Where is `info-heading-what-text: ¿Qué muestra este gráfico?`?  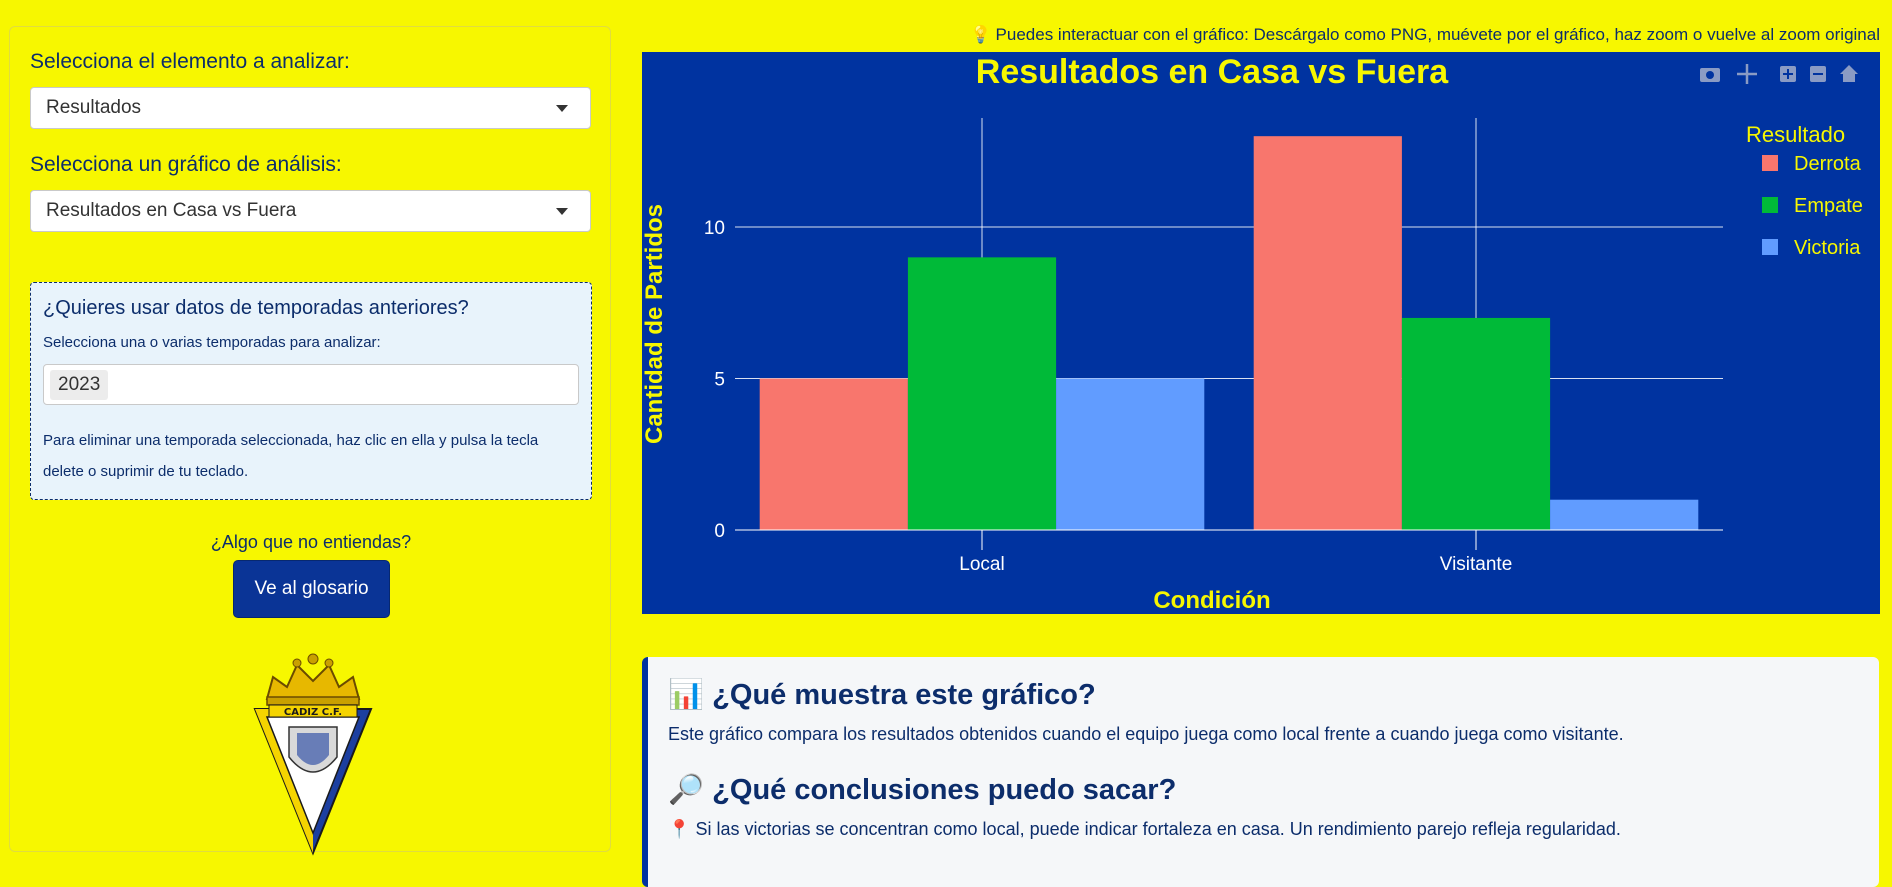 info-heading-what-text: ¿Qué muestra este gráfico? is located at coordinates (904, 695).